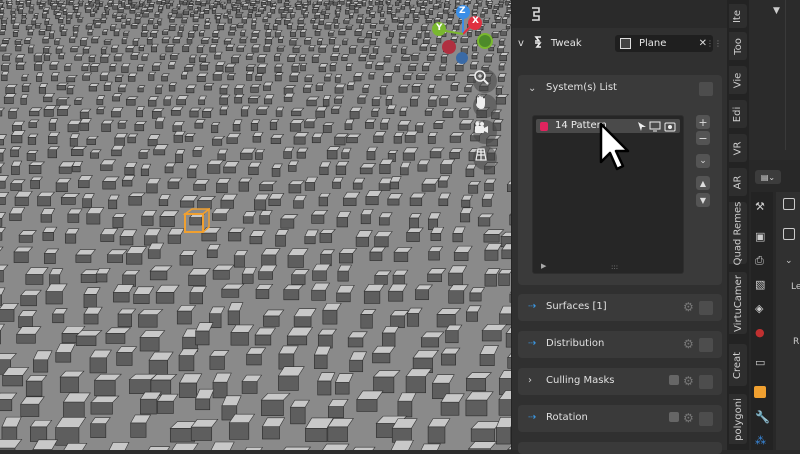  What do you see at coordinates (774, 225) in the screenshot?
I see `properties-editor-partial: ▼ ▤⌄ ⚒ ▣ ⎙ ▧ ◈ ● ▭ 🔧 ⁂ ⌄ Le R` at bounding box center [774, 225].